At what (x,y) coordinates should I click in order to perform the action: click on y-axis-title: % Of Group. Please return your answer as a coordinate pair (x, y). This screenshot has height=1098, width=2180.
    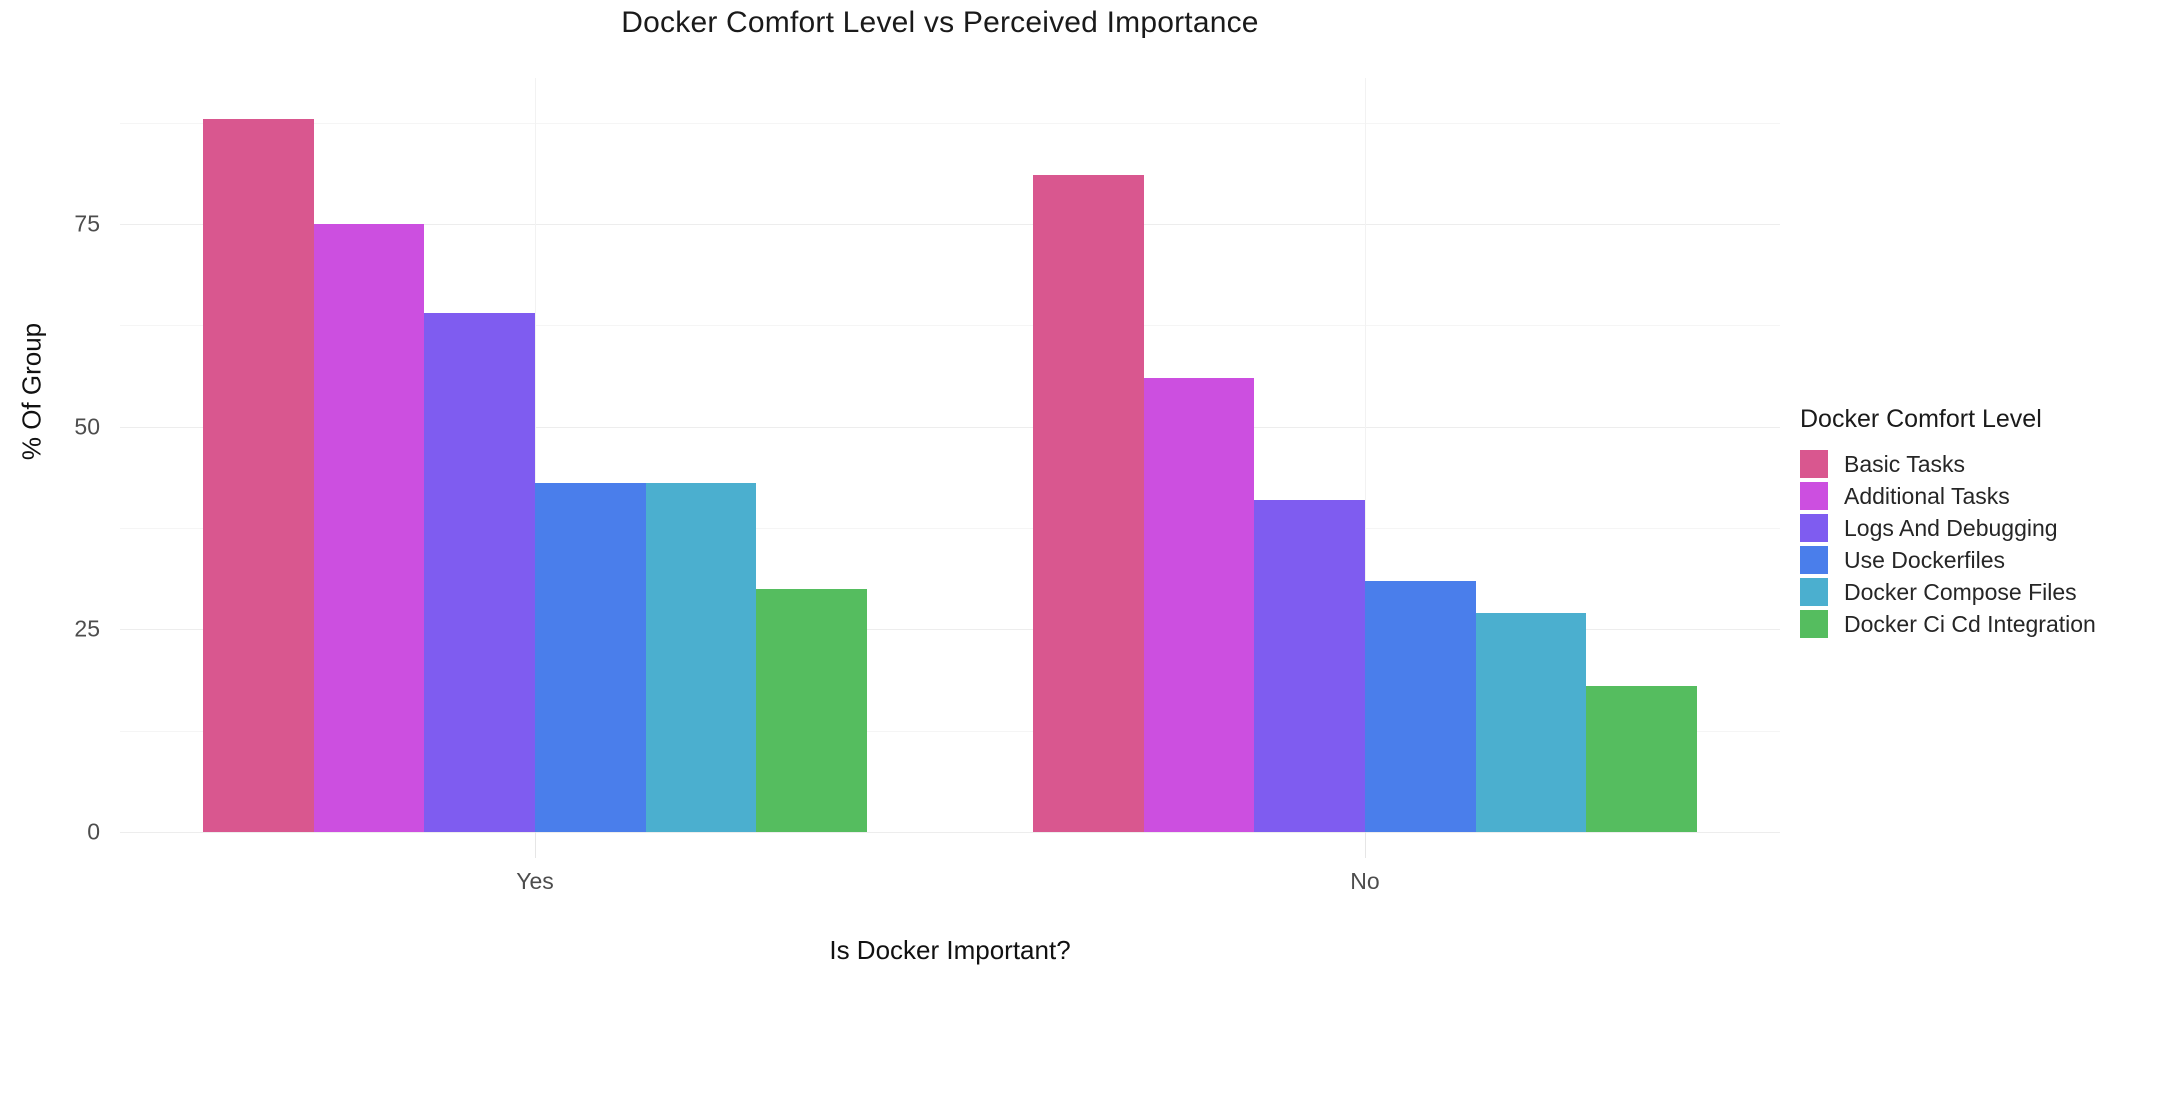
    Looking at the image, I should click on (31, 391).